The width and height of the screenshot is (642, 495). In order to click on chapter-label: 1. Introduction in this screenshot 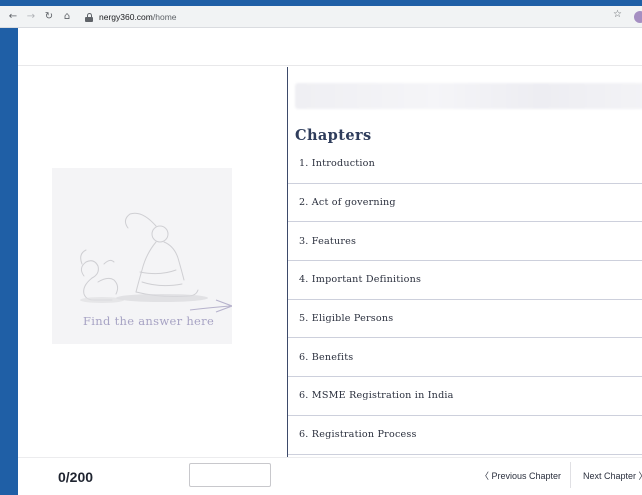, I will do `click(337, 164)`.